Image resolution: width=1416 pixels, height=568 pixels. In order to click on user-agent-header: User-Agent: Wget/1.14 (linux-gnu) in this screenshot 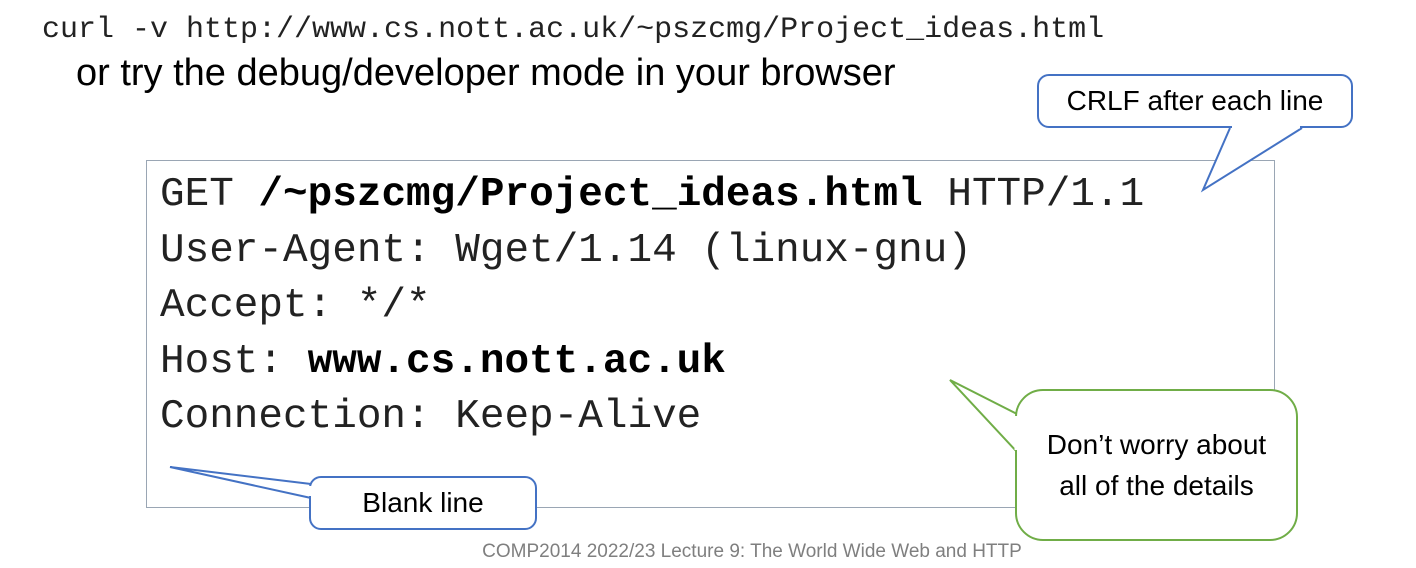, I will do `click(566, 251)`.